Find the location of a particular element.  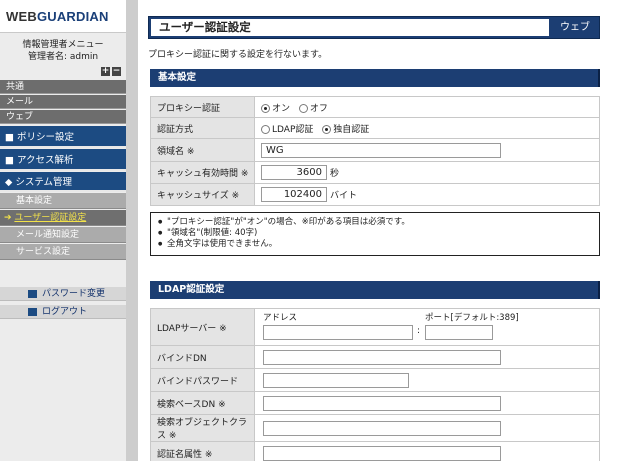

section-ldap-heading: LDAP認証設定 is located at coordinates (375, 290).